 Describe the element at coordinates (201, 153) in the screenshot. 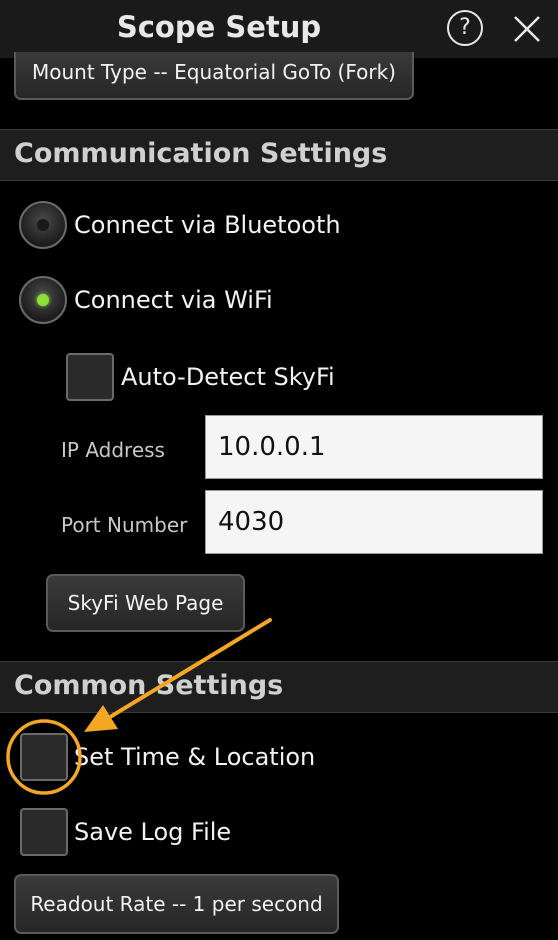

I see `section-title: Communication Settings` at that location.